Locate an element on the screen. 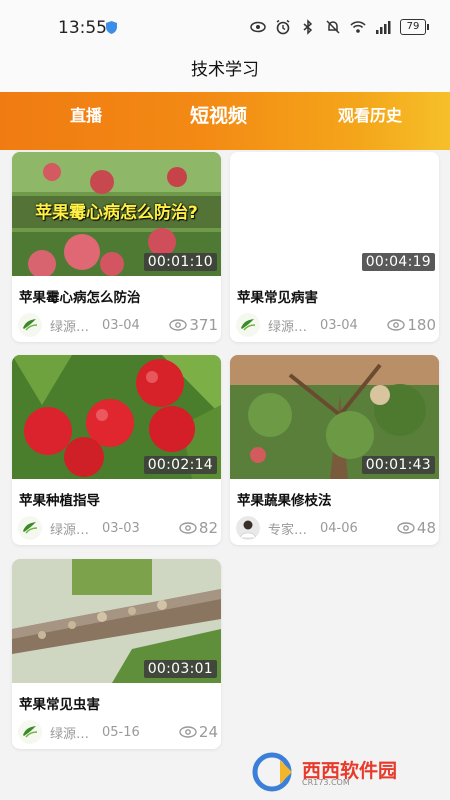 This screenshot has height=800, width=450. video-title: 苹果蔬果修枝法 is located at coordinates (284, 501).